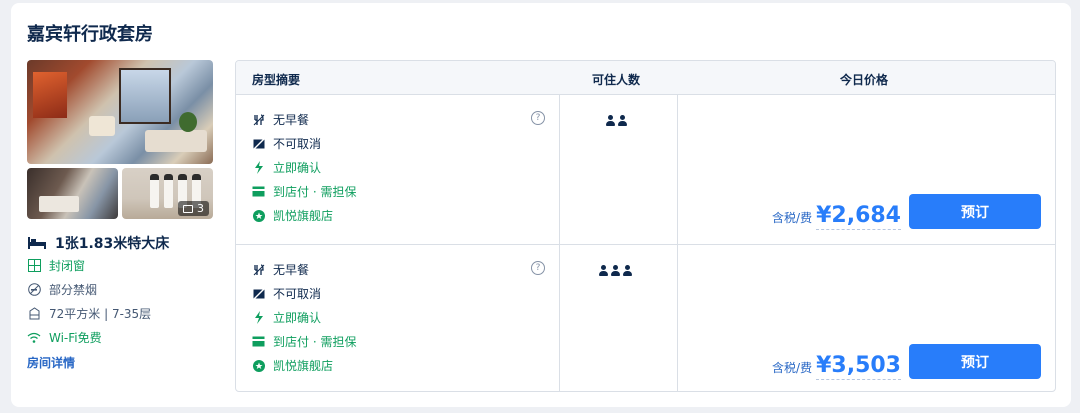 The image size is (1080, 413). I want to click on bed-label: 1张1.83米特大床, so click(112, 244).